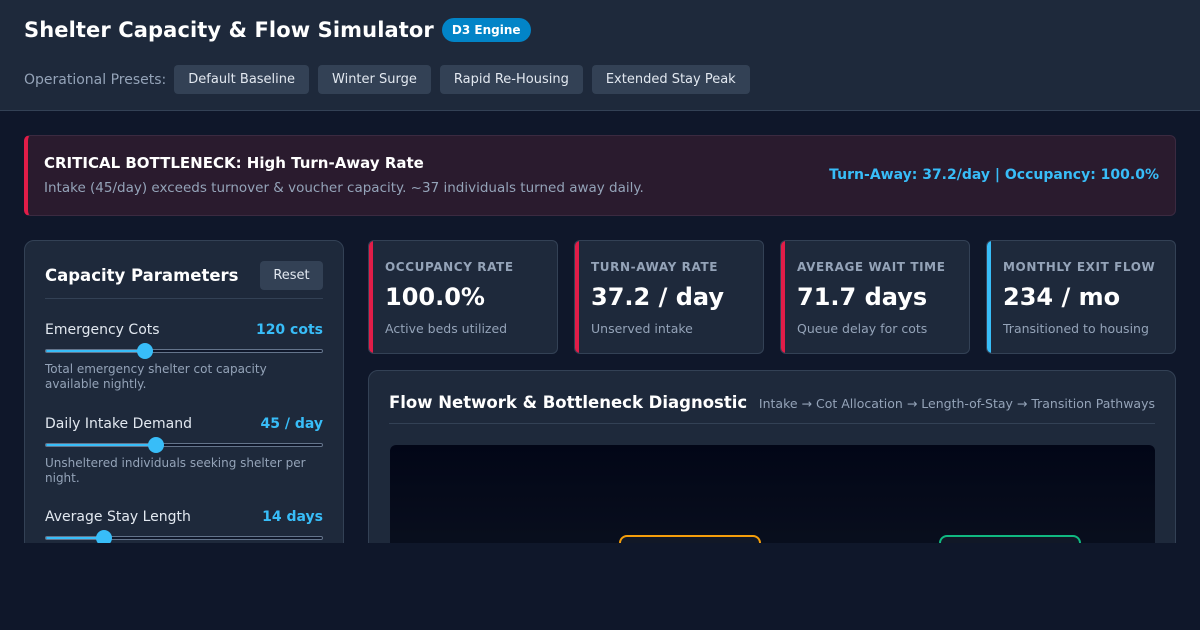 The image size is (1200, 630). I want to click on presets-label: Operational Presets:, so click(95, 79).